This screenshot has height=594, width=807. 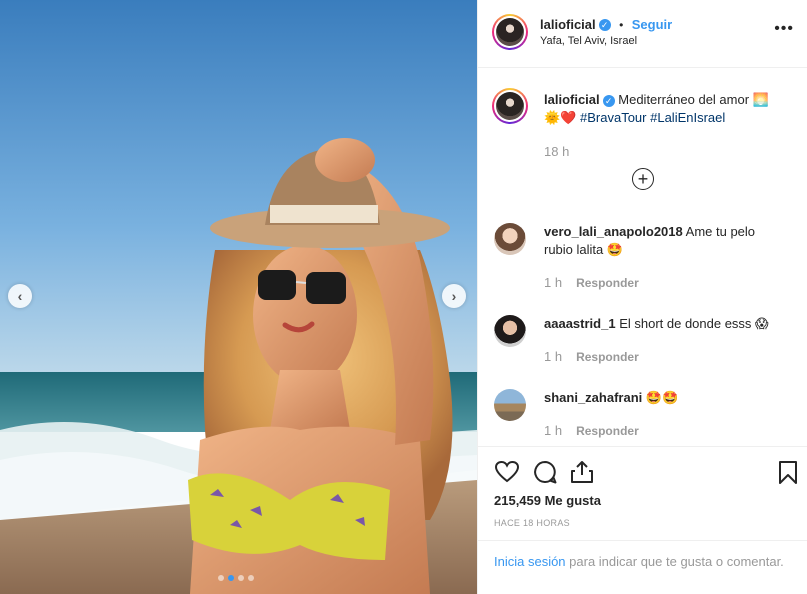 What do you see at coordinates (593, 397) in the screenshot?
I see `comment-username: shani_zahafrani` at bounding box center [593, 397].